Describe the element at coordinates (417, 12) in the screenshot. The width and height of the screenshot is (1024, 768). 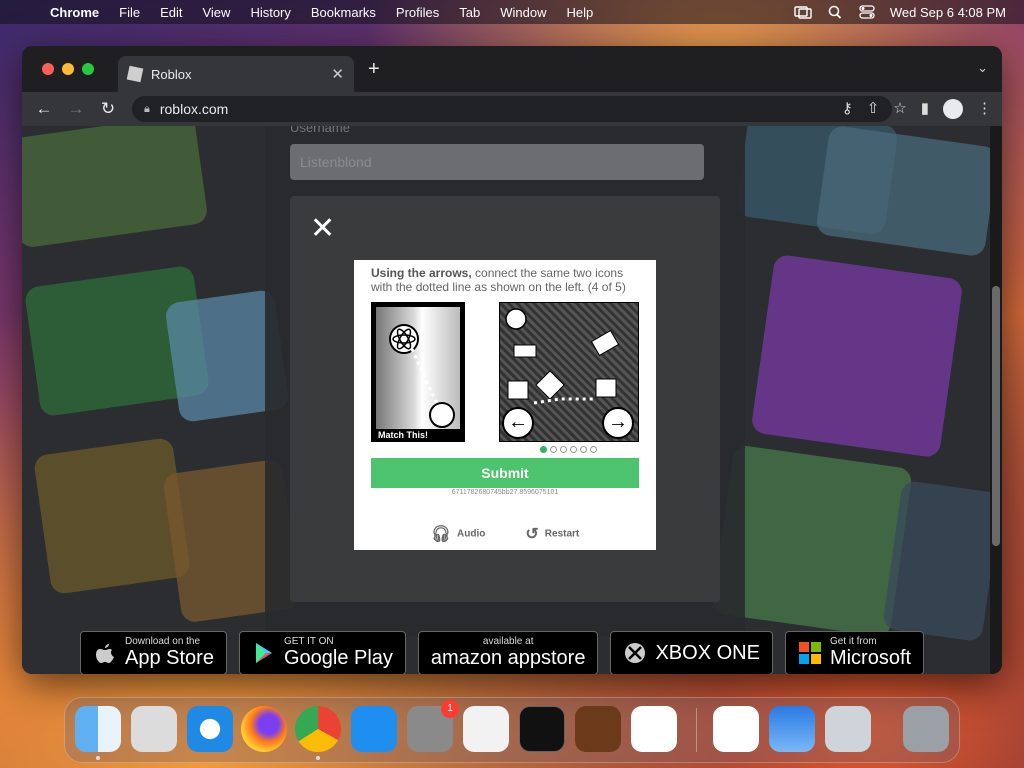
I see `menu-profiles: Profiles` at that location.